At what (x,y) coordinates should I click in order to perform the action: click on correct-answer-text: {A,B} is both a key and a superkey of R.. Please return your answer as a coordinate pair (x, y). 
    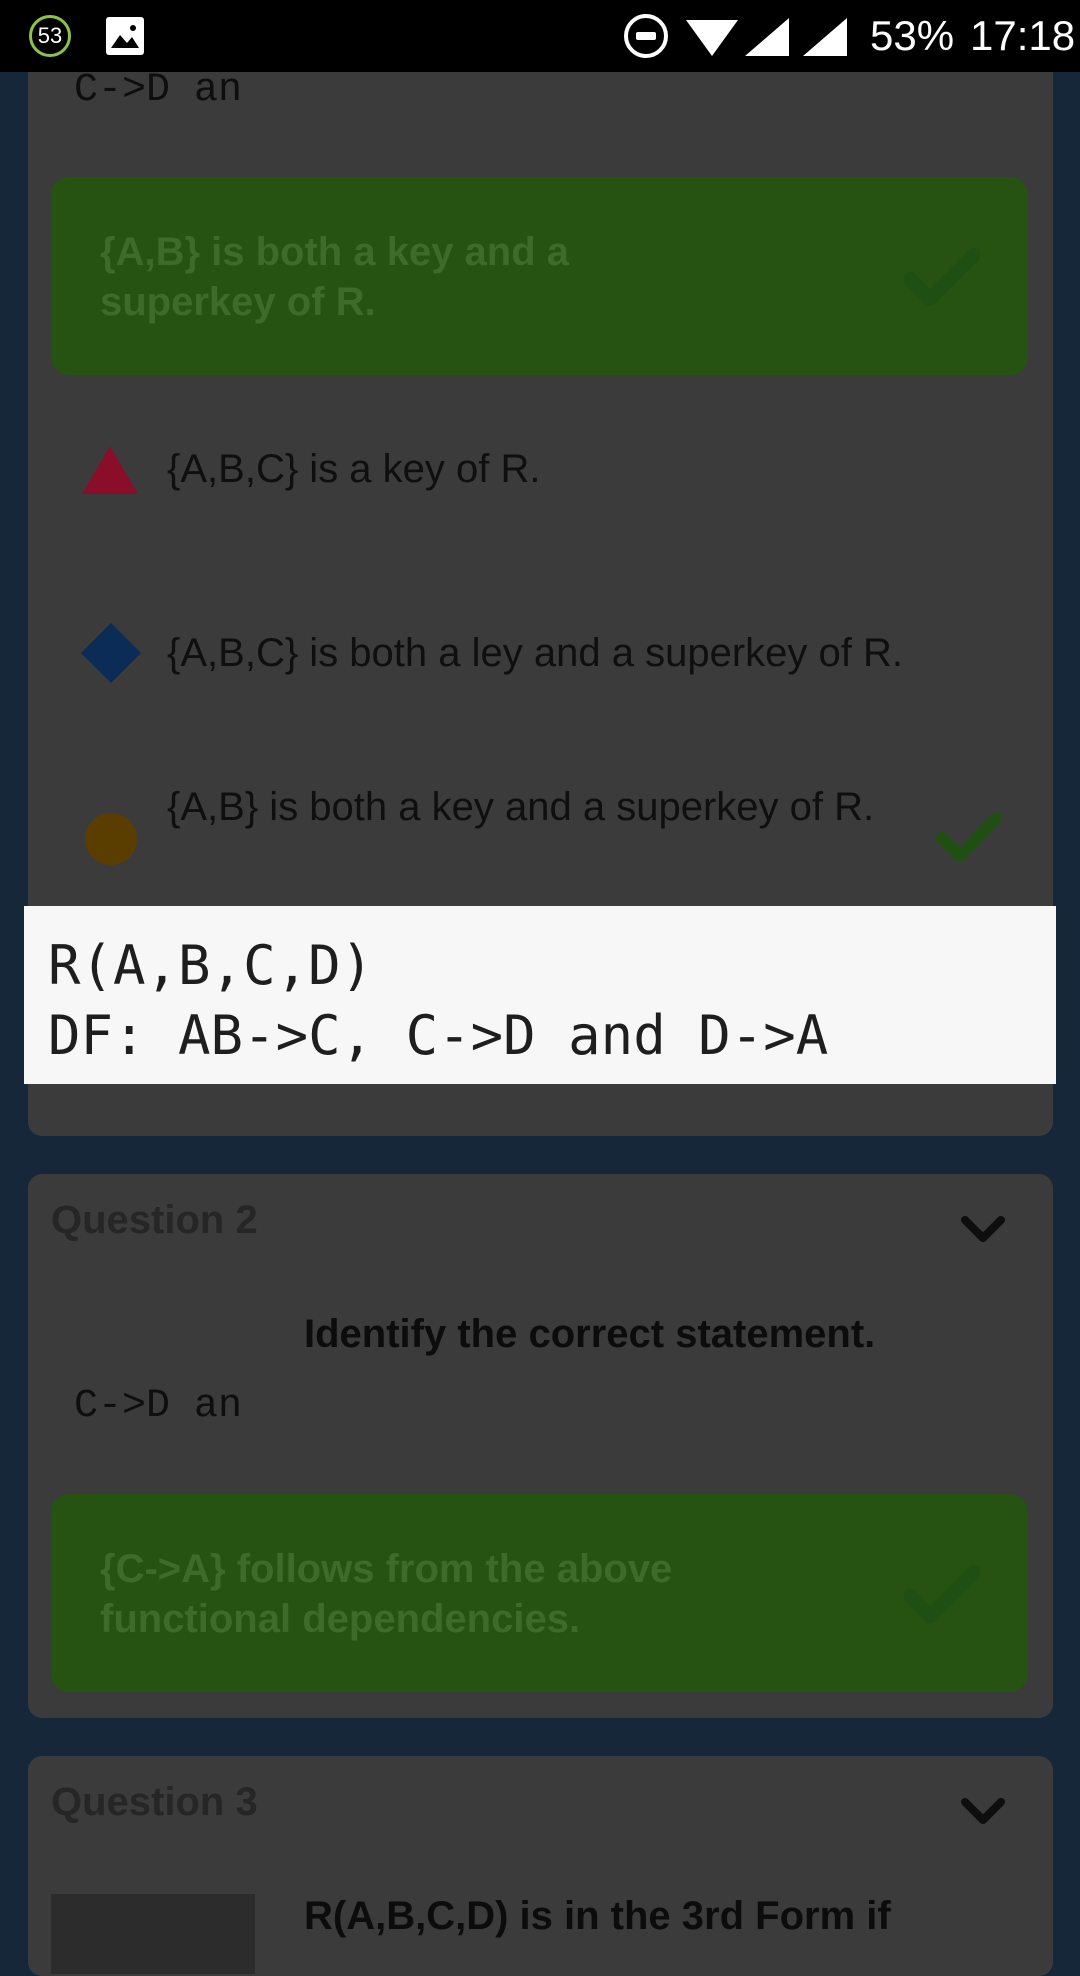
    Looking at the image, I should click on (335, 277).